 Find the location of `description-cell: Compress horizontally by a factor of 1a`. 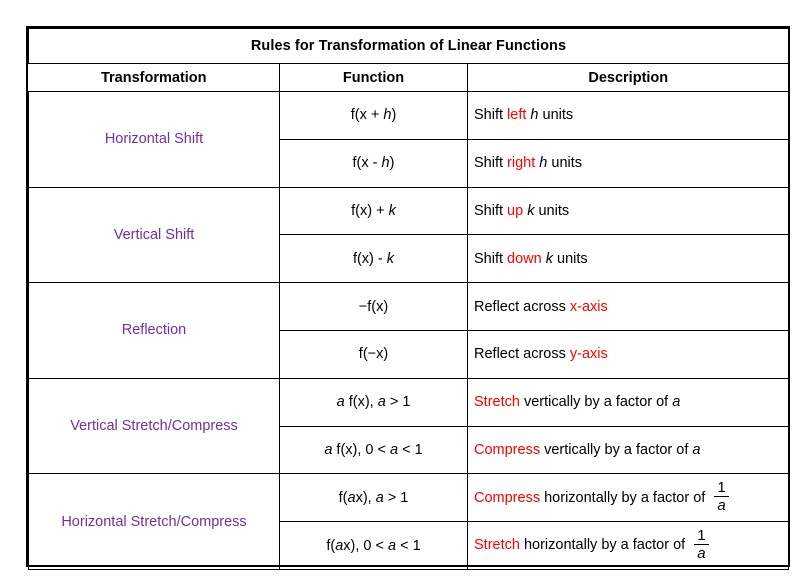

description-cell: Compress horizontally by a factor of 1a is located at coordinates (628, 498).